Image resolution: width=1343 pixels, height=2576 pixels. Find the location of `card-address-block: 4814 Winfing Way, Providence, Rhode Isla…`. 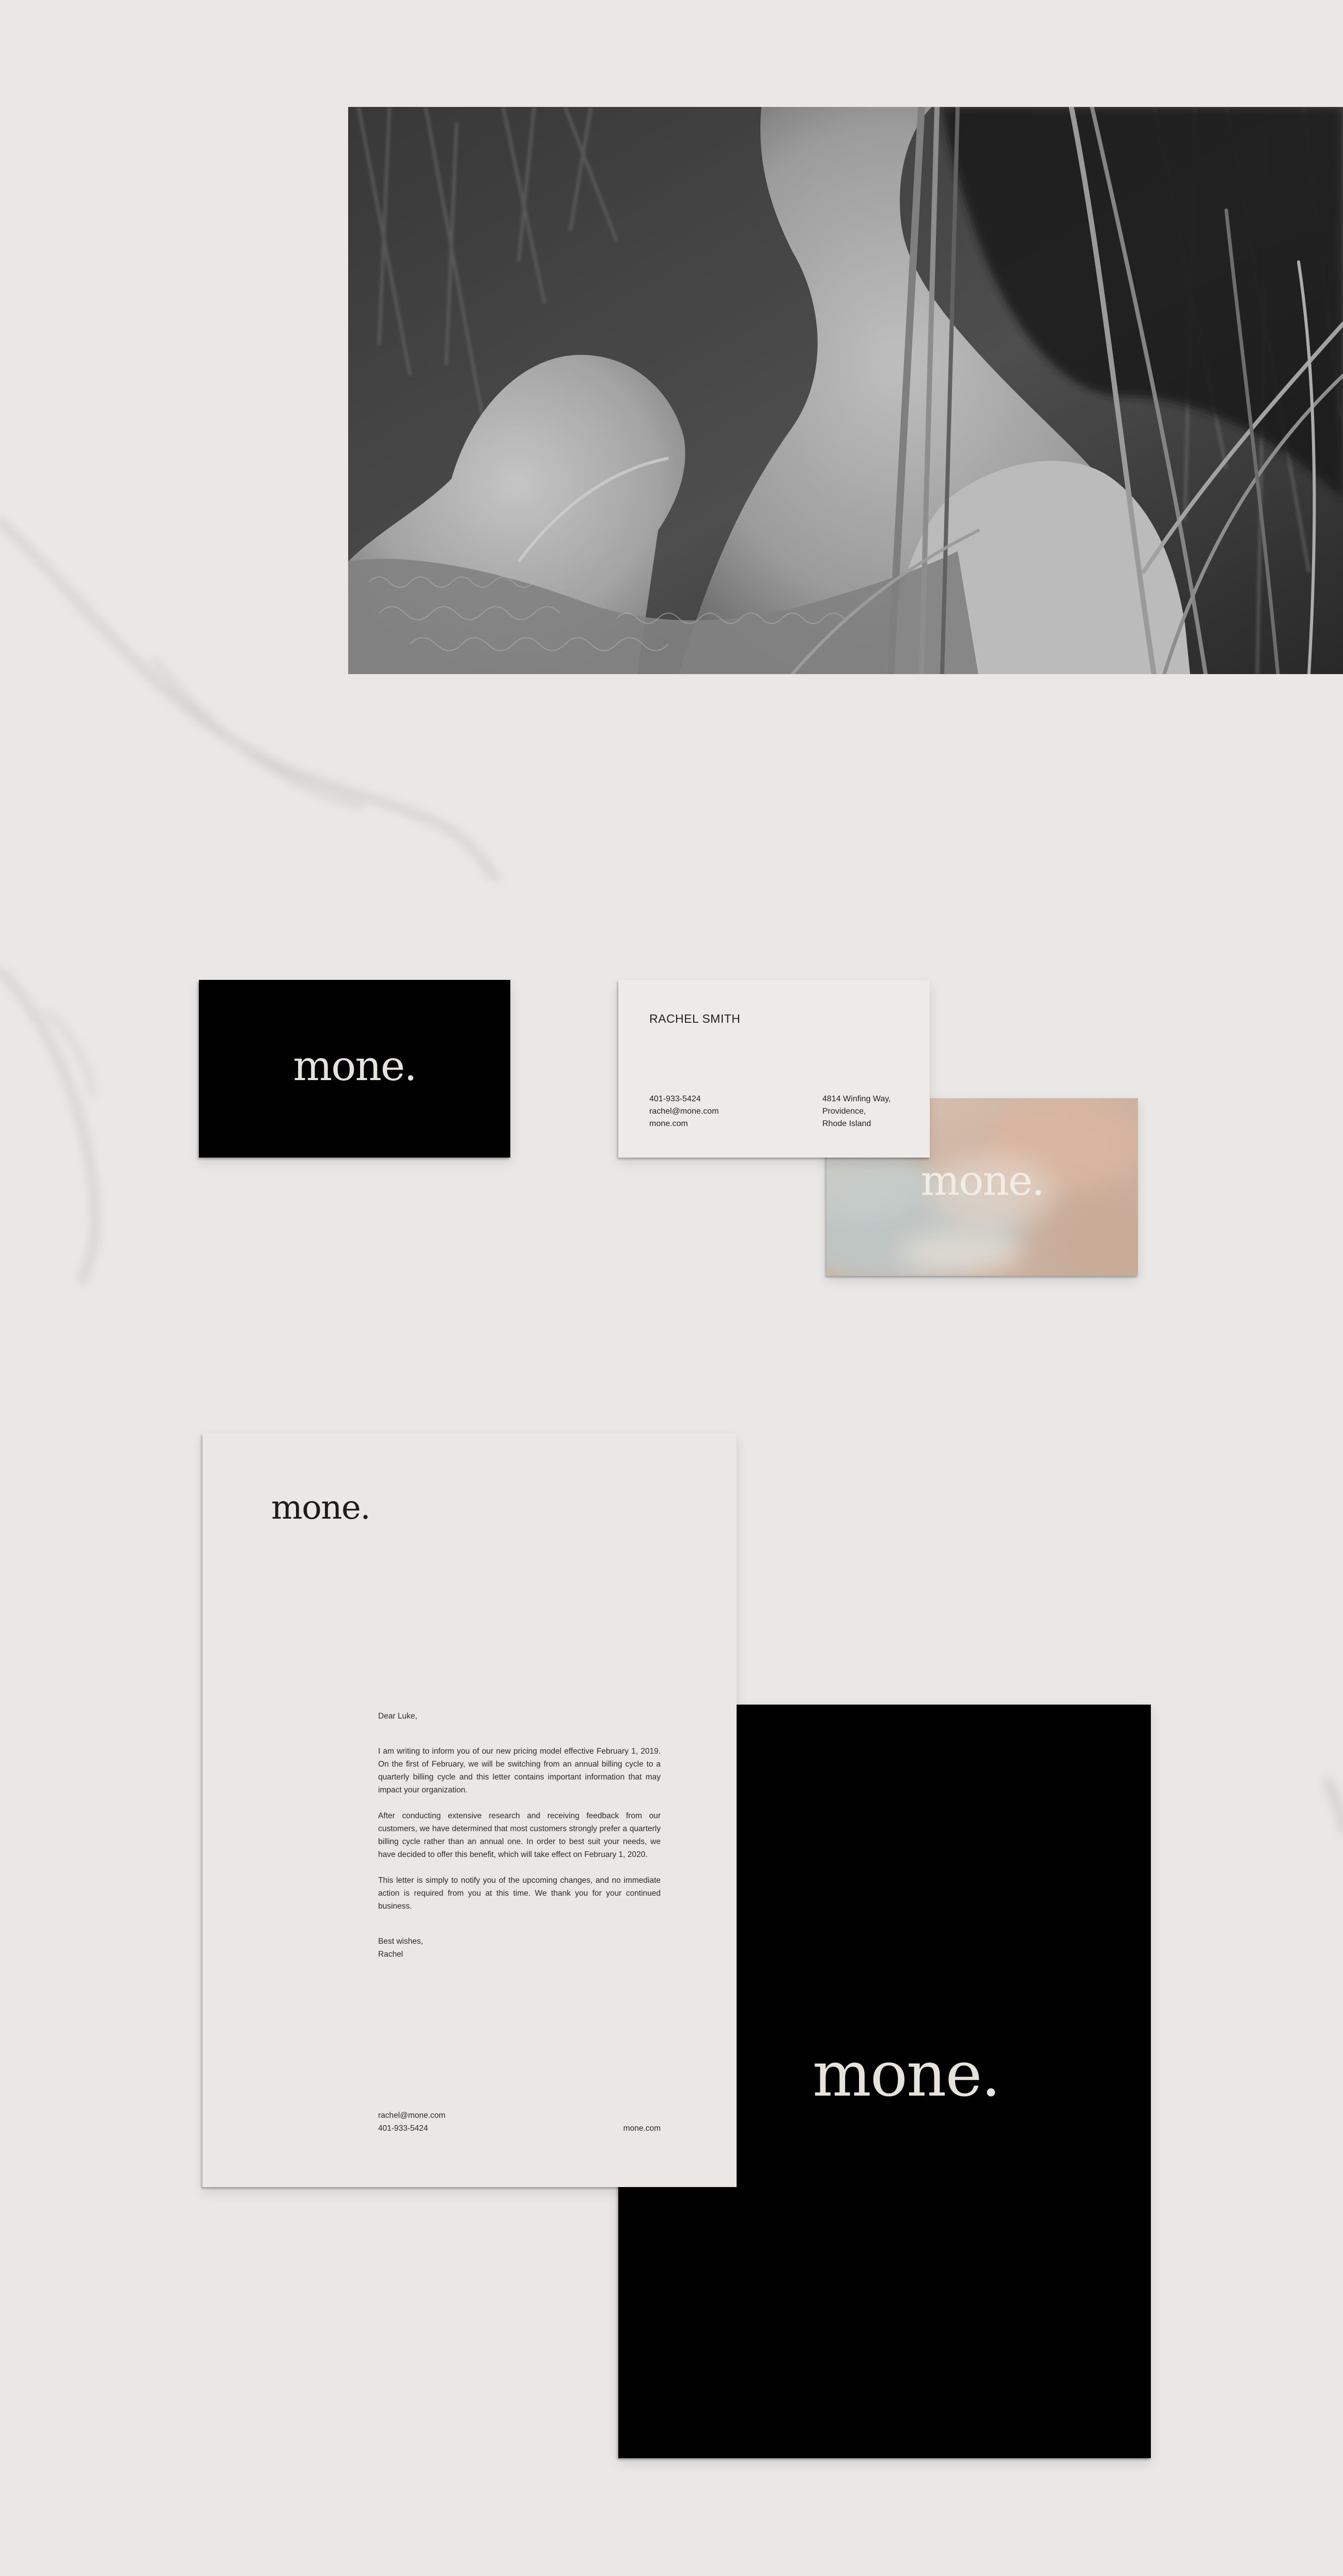

card-address-block: 4814 Winfing Way, Providence, Rhode Isla… is located at coordinates (856, 1111).